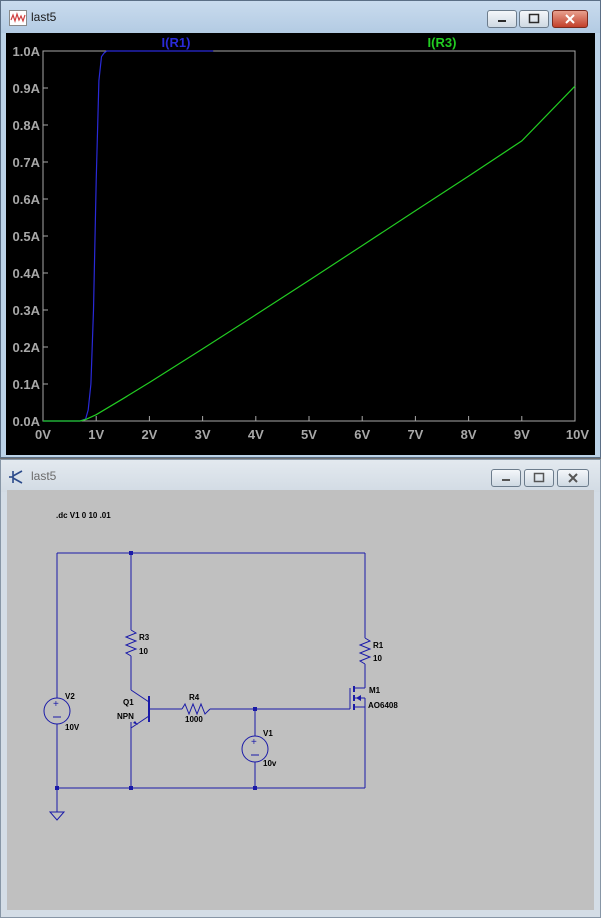 This screenshot has width=601, height=918. I want to click on m1-name: M1, so click(375, 690).